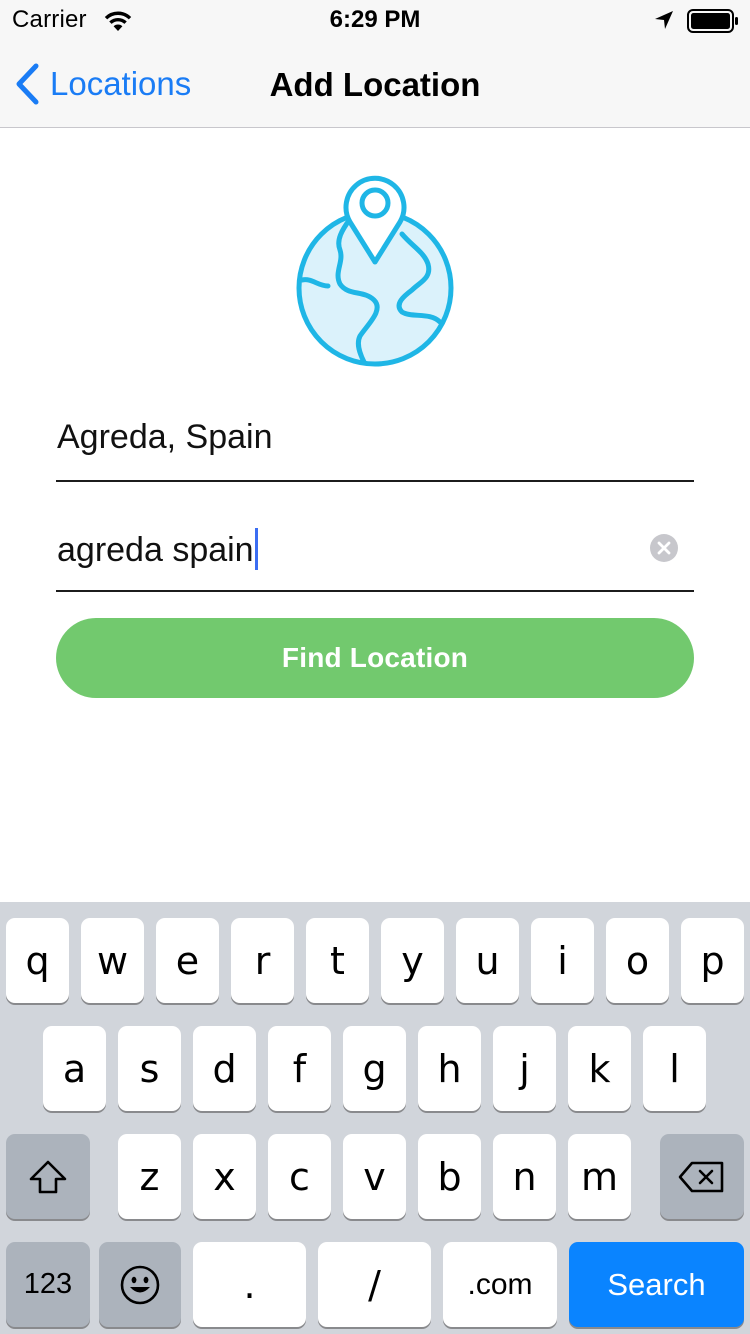 This screenshot has width=750, height=1334. Describe the element at coordinates (712, 960) in the screenshot. I see `key-p: p` at that location.